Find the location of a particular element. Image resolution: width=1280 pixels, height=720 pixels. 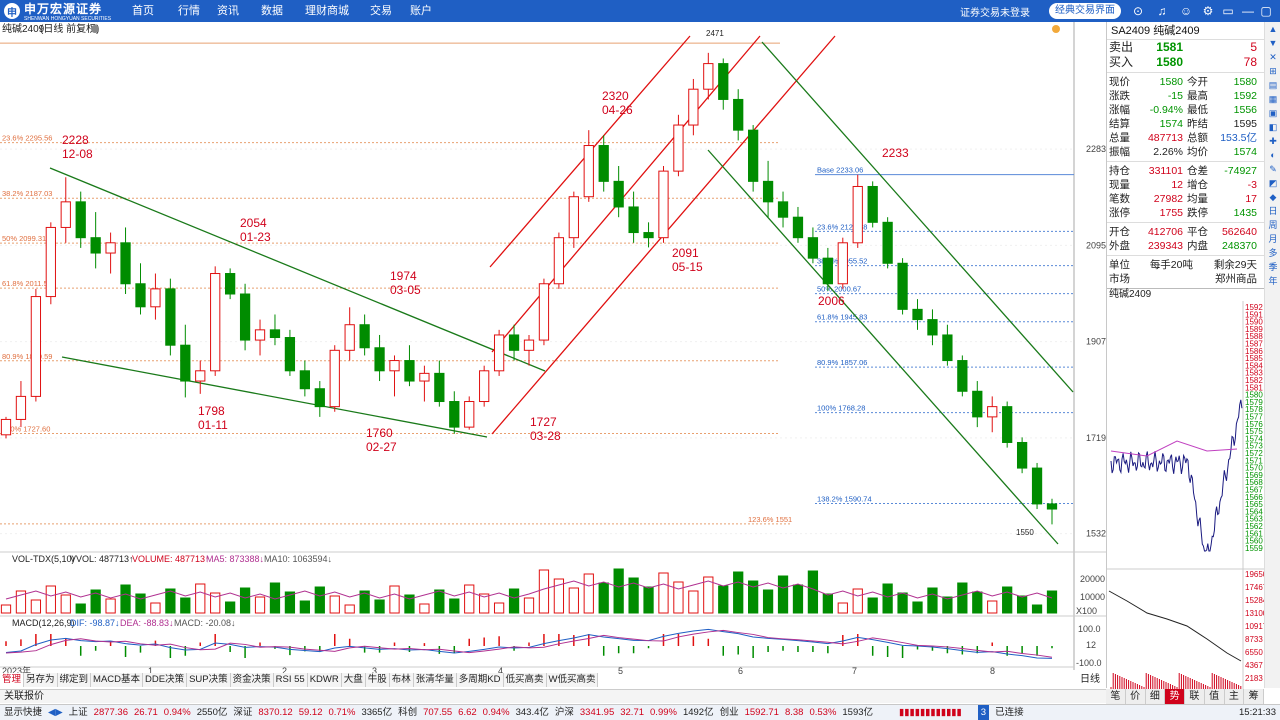

toolbar-icon: 周 is located at coordinates (1272, 225).